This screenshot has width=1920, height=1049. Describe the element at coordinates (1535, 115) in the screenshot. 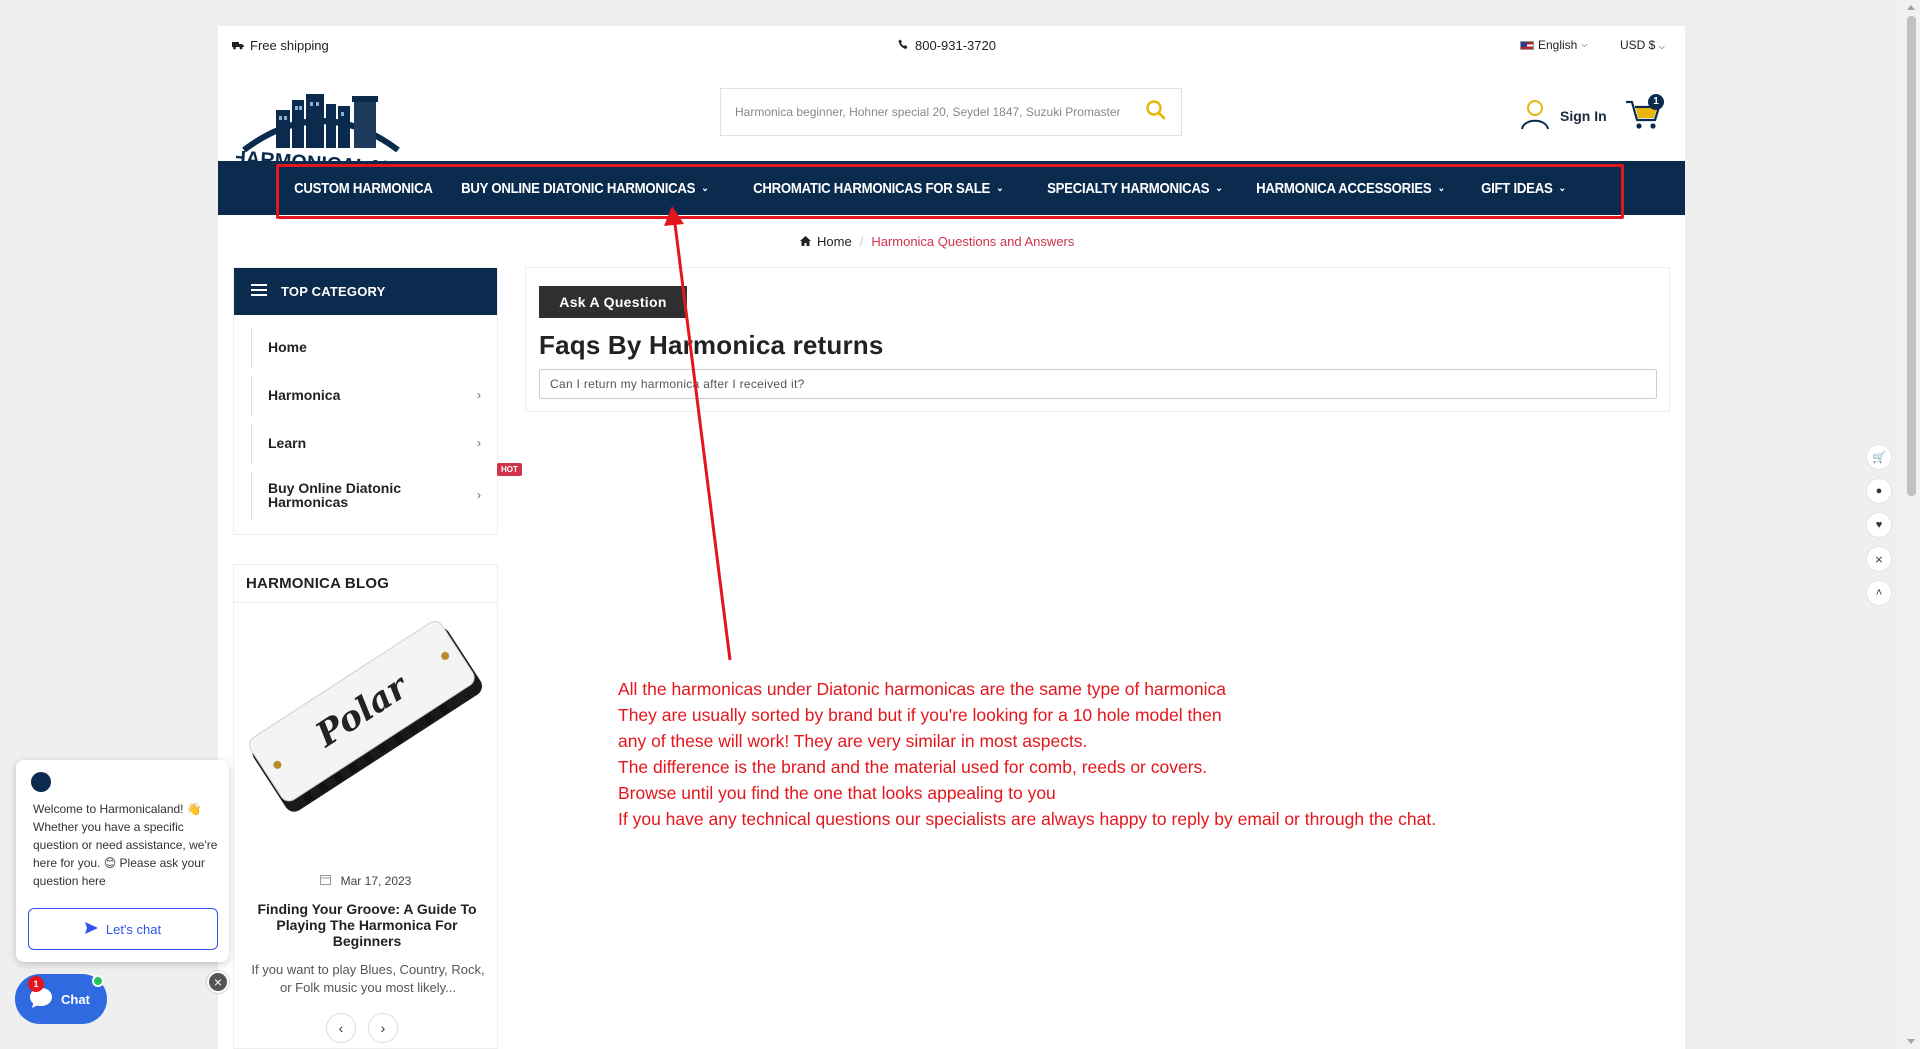

I see `user-icon` at that location.